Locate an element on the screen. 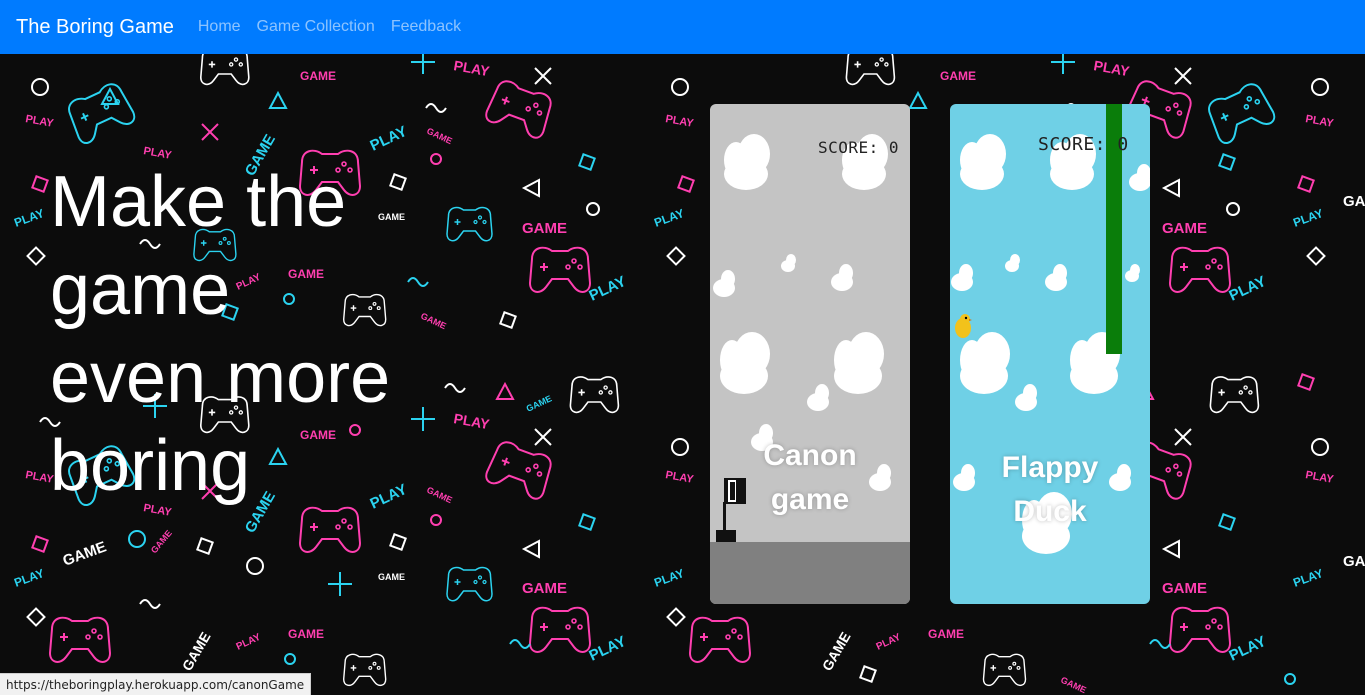 The image size is (1365, 695). brand-link: The Boring Game is located at coordinates (95, 27).